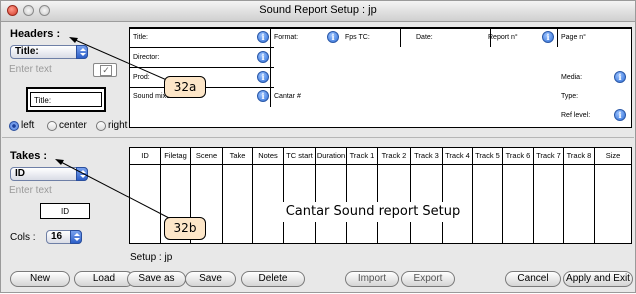 This screenshot has width=636, height=294. Describe the element at coordinates (156, 279) in the screenshot. I see `save-as-button: Save as` at that location.